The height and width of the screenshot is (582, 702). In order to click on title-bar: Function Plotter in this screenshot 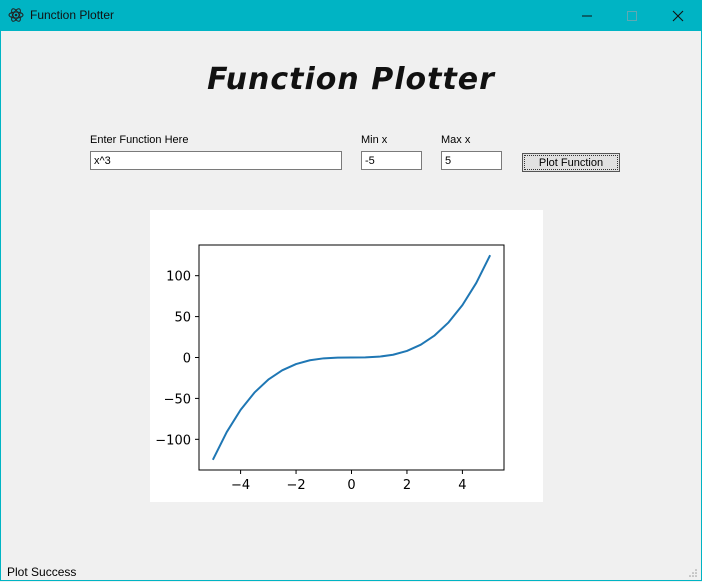, I will do `click(351, 15)`.